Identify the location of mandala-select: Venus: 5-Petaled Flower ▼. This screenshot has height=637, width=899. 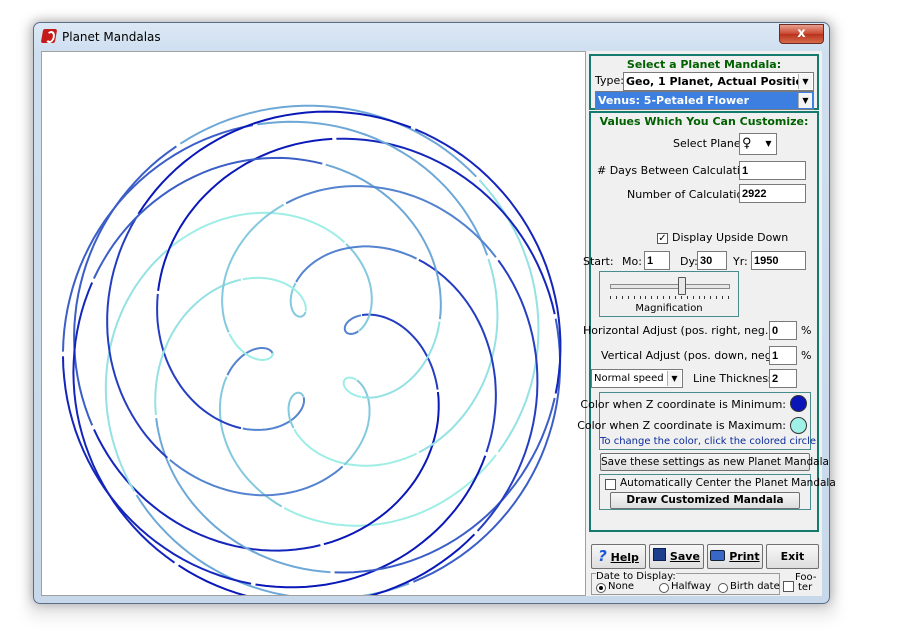
(704, 100).